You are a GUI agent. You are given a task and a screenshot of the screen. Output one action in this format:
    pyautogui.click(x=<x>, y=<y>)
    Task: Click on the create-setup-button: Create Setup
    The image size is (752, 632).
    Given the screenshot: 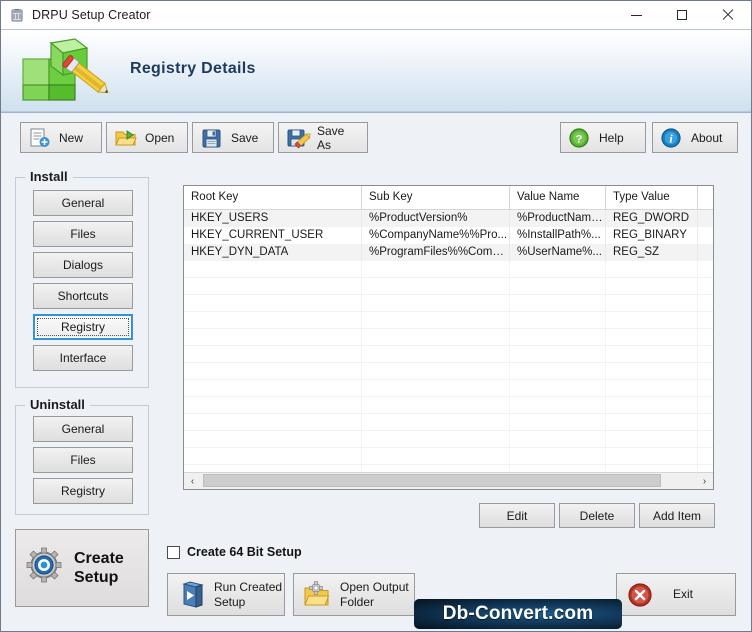 What is the action you would take?
    pyautogui.click(x=82, y=568)
    